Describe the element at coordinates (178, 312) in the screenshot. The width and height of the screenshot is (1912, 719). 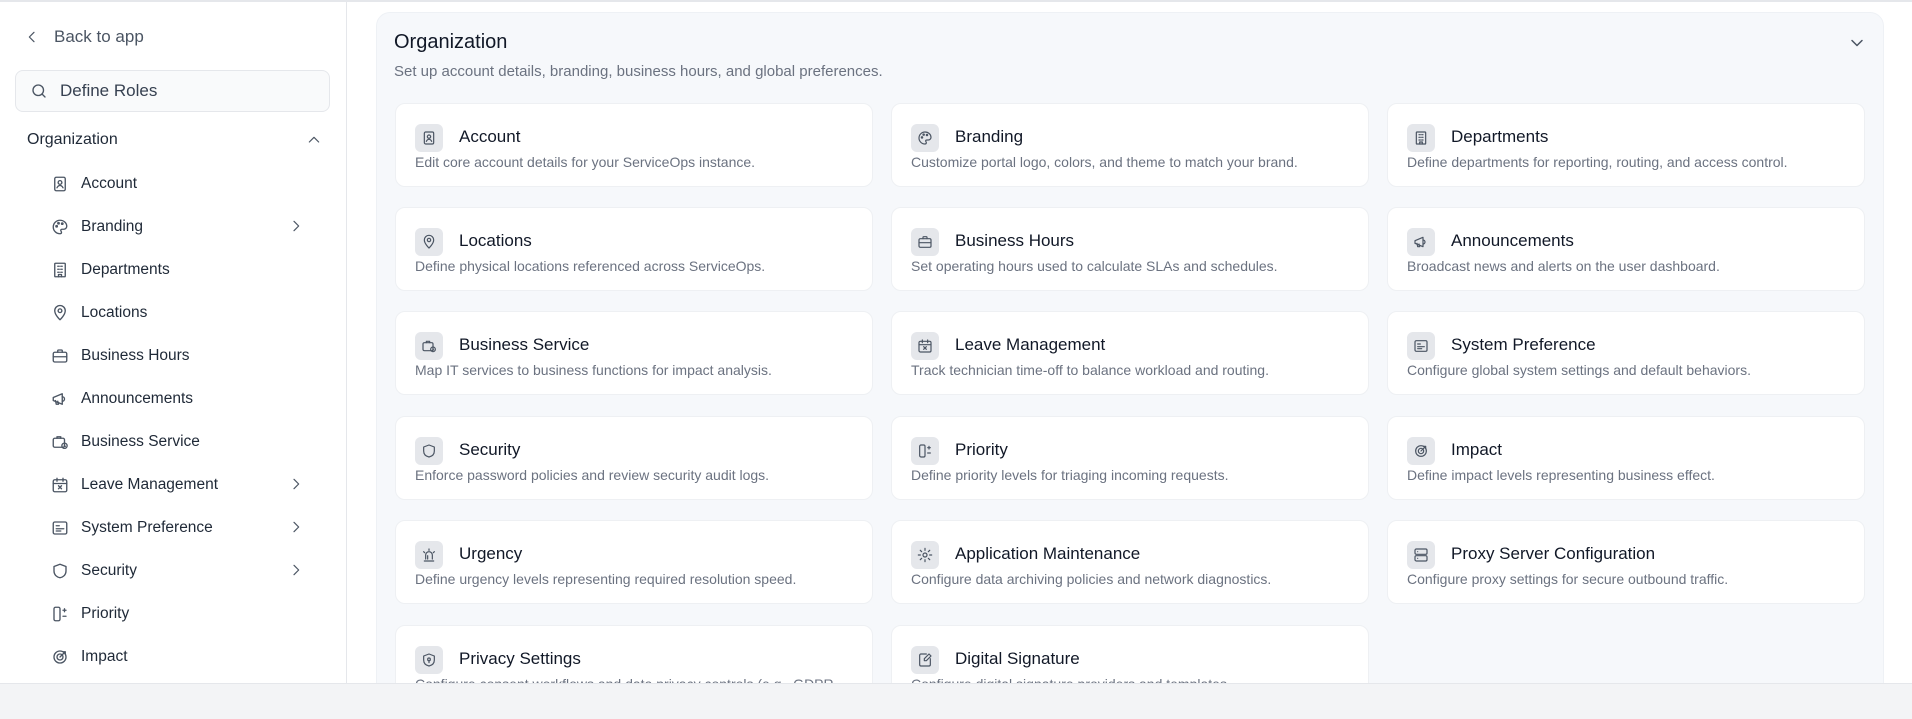
I see `sidebar-item-locations: Locations` at that location.